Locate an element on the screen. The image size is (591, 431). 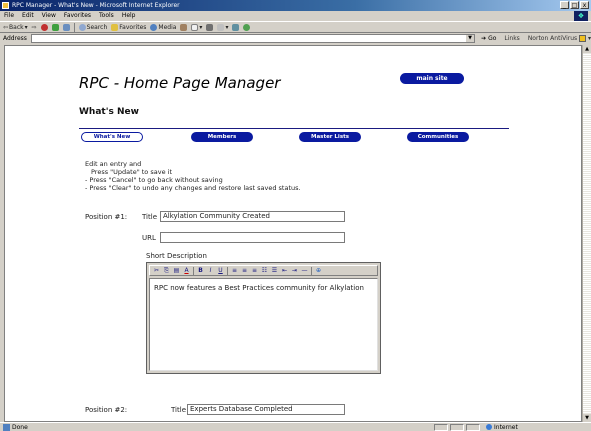
instruction-line: Press "Update" to save it is located at coordinates (131, 172).